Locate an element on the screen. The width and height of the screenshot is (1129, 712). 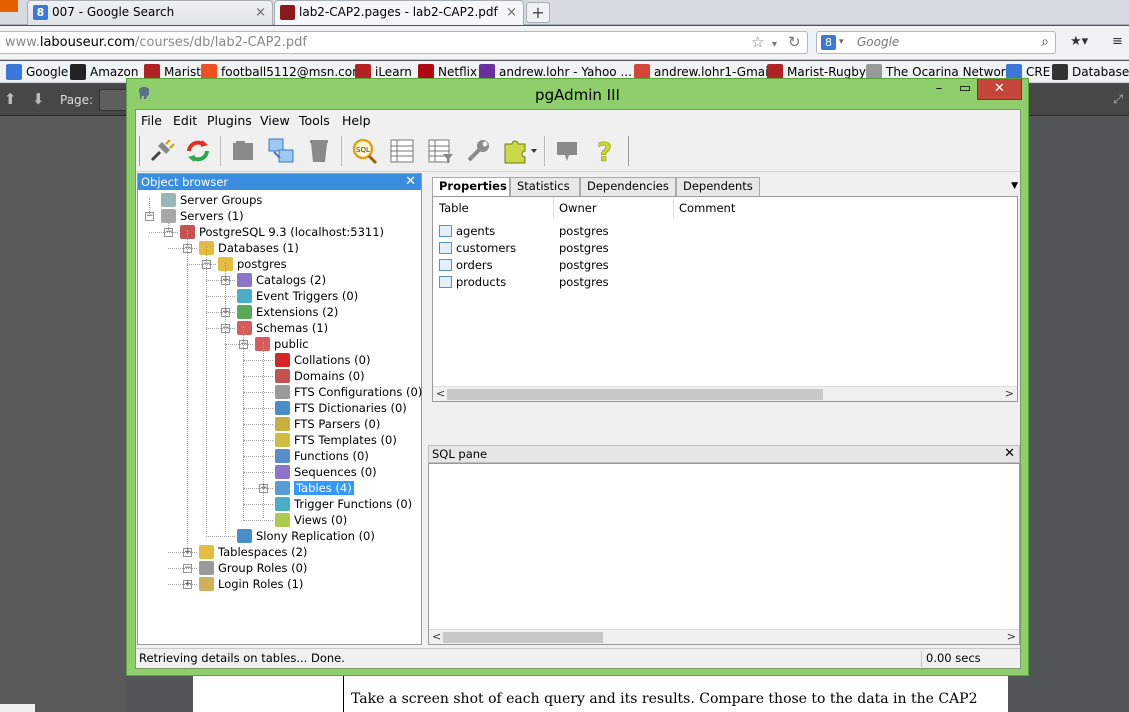
minimize-button: – is located at coordinates (939, 89).